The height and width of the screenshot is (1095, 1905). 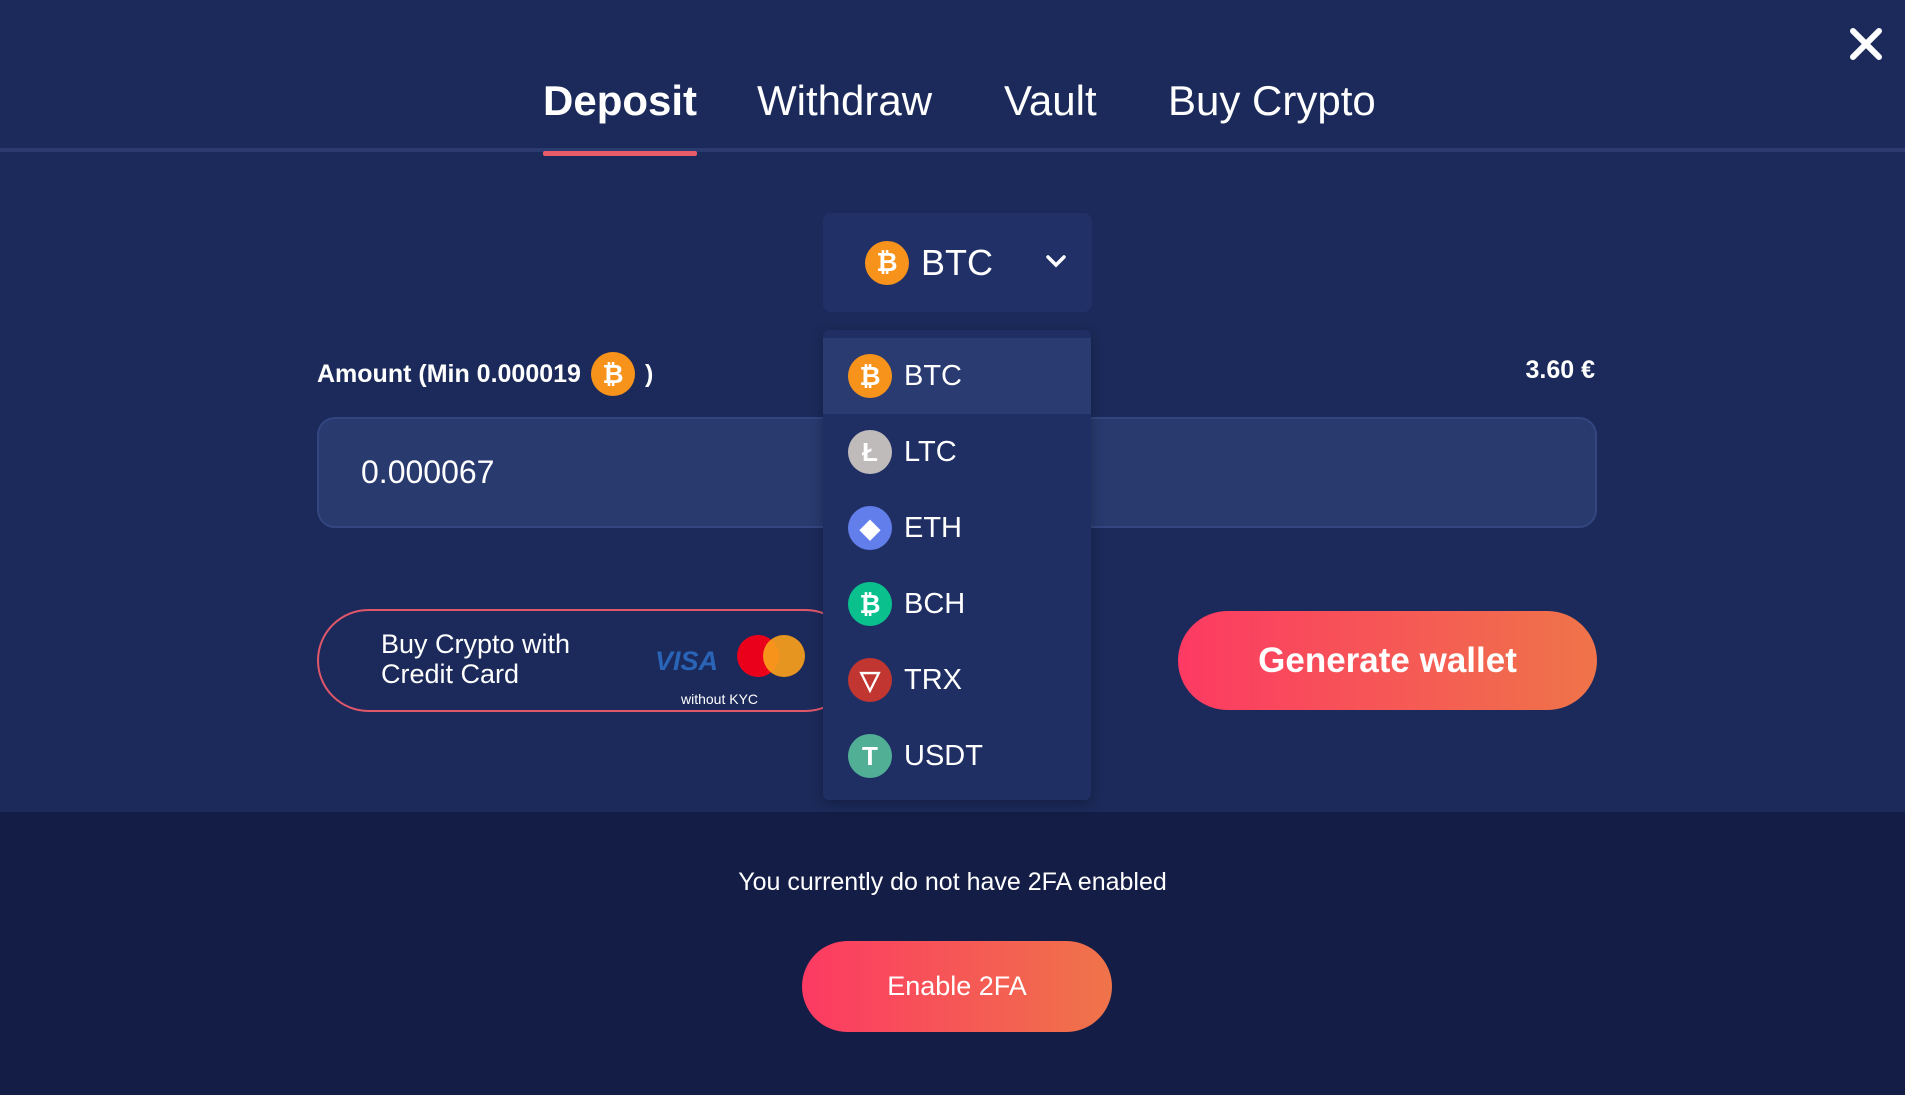 I want to click on dropdown-item-trx: ▽ TRX, so click(x=957, y=680).